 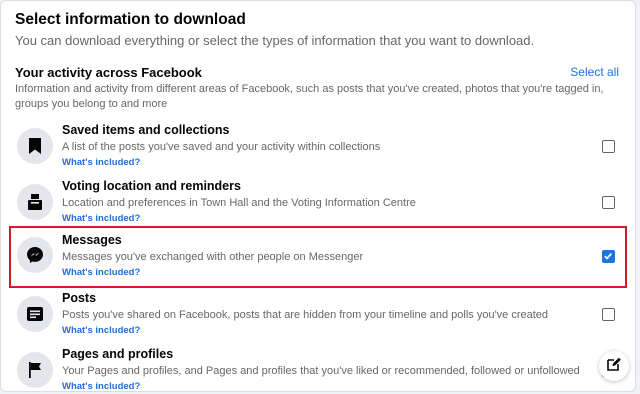 What do you see at coordinates (92, 240) in the screenshot?
I see `item-title: Messages` at bounding box center [92, 240].